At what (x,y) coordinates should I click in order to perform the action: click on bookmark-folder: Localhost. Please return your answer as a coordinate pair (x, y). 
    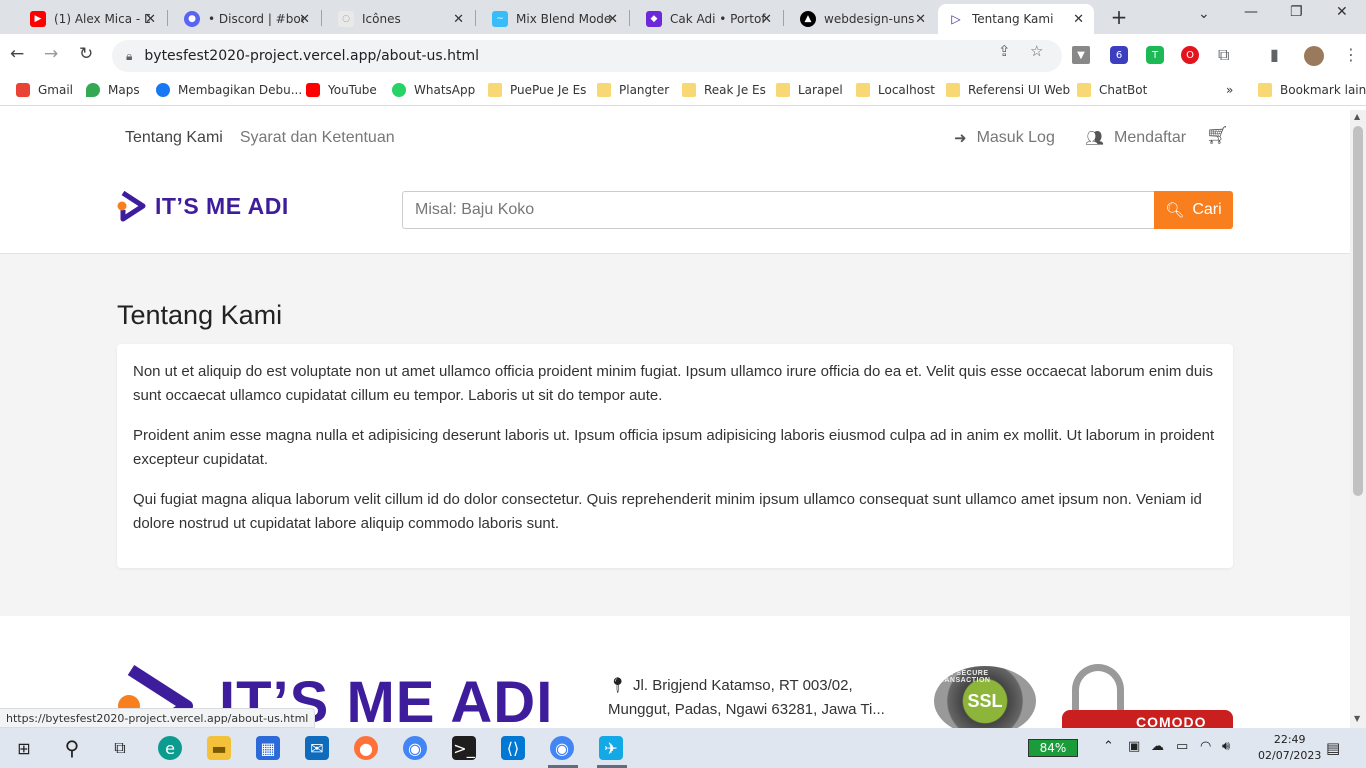
    Looking at the image, I should click on (895, 90).